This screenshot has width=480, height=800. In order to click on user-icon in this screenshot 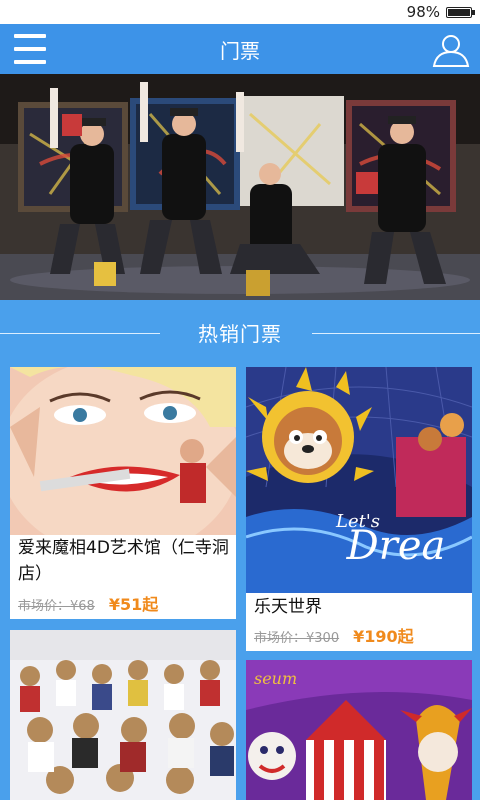, I will do `click(451, 50)`.